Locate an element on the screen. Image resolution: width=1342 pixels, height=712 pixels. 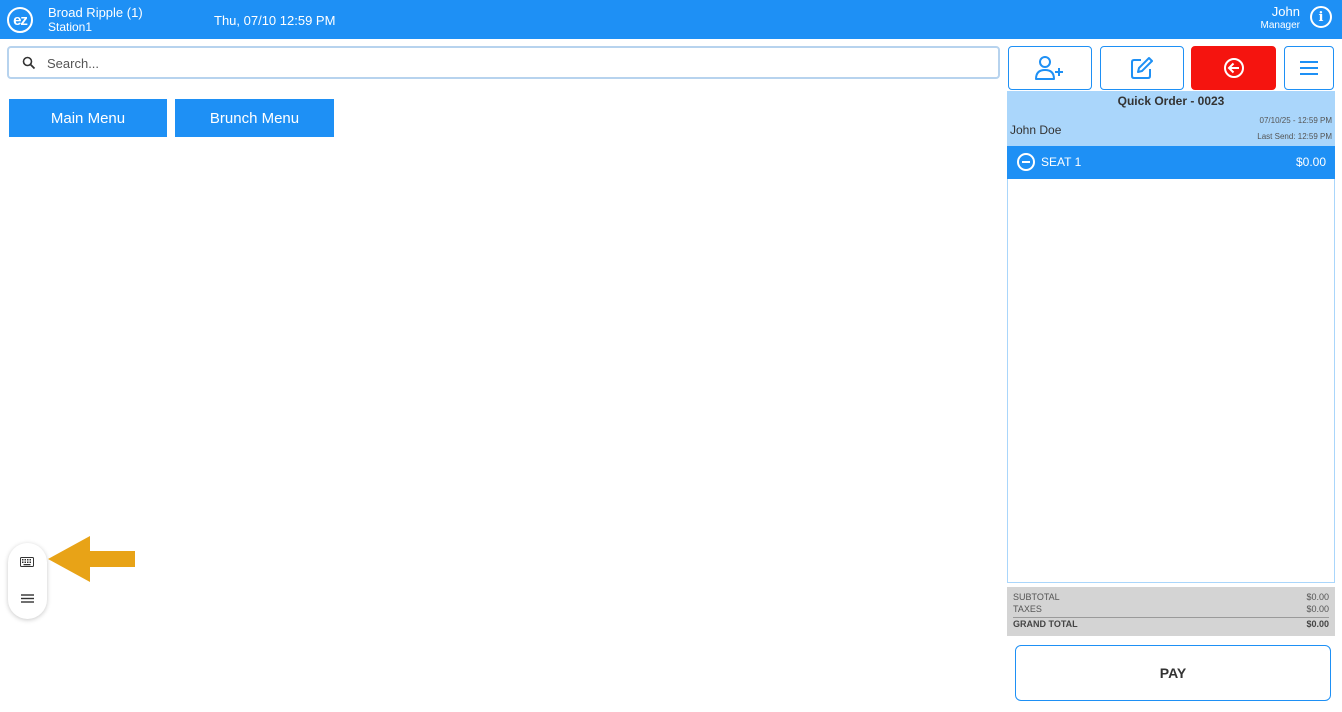
user-info: John Manager is located at coordinates (1280, 19).